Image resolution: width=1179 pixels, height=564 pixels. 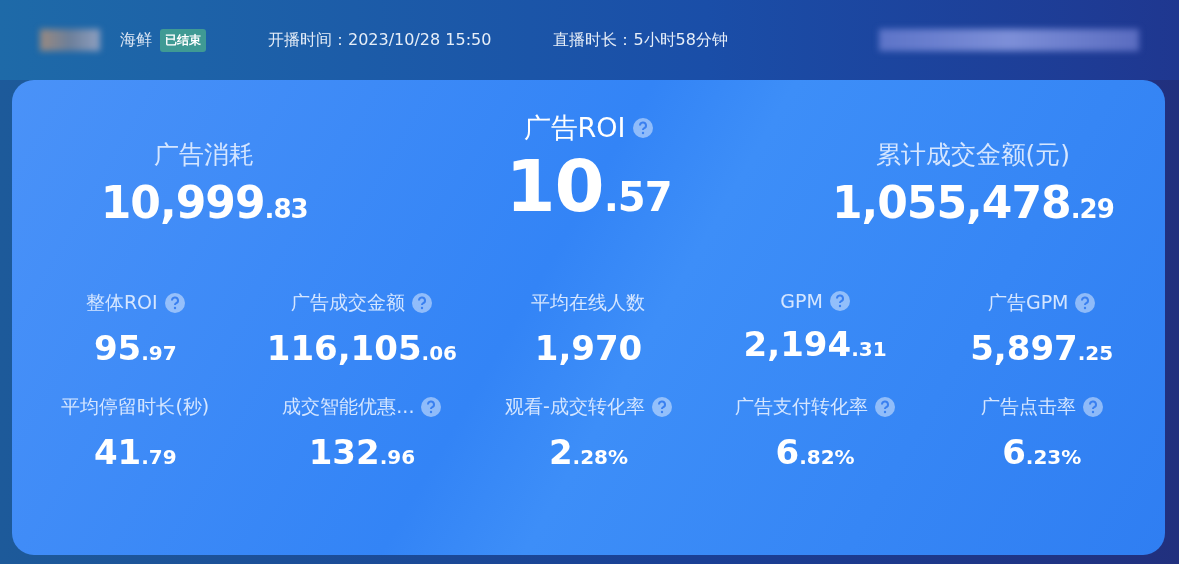 What do you see at coordinates (574, 128) in the screenshot?
I see `metric-label: 广告ROI` at bounding box center [574, 128].